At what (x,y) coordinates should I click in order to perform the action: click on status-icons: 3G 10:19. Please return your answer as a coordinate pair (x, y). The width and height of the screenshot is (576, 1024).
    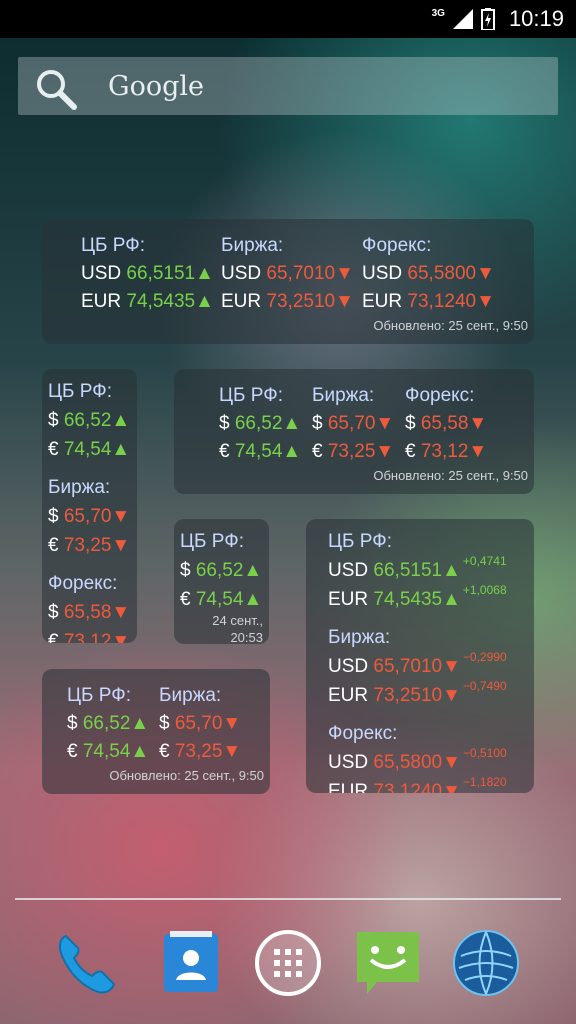
    Looking at the image, I should click on (498, 19).